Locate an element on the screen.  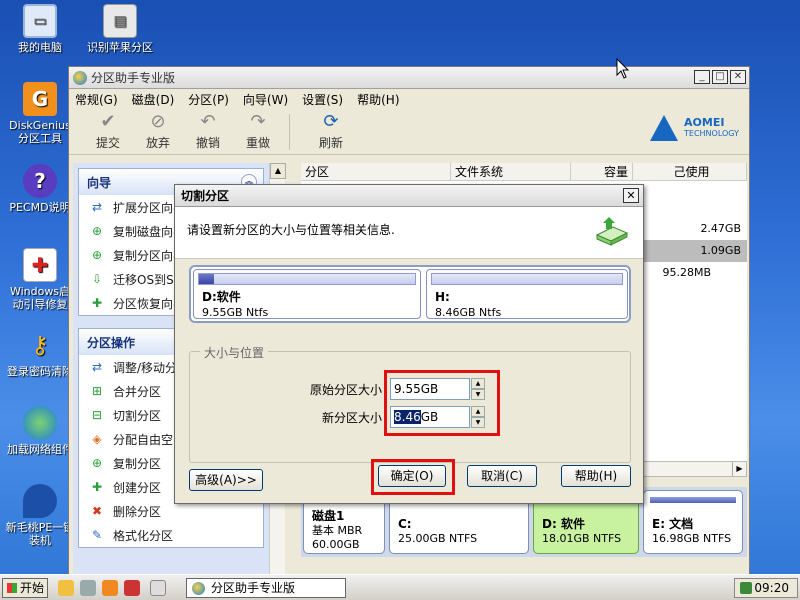
format-icon: ✎ is located at coordinates (97, 535).